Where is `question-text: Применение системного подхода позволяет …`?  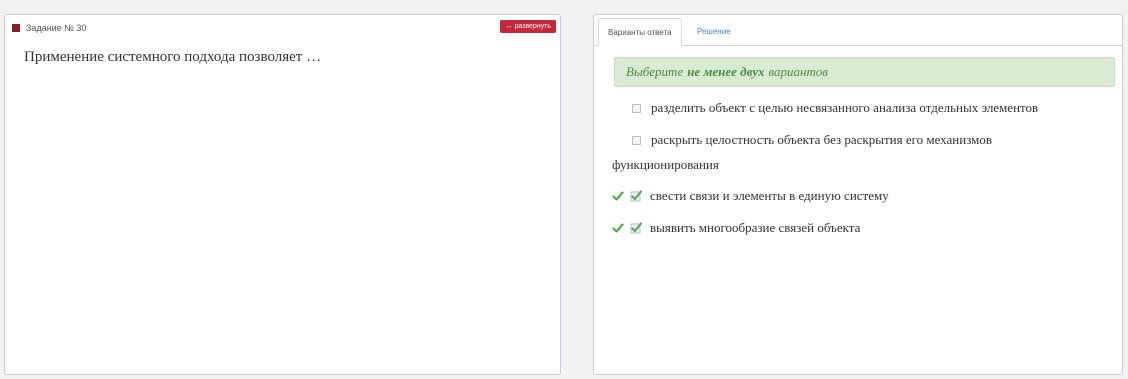 question-text: Применение системного подхода позволяет … is located at coordinates (173, 57).